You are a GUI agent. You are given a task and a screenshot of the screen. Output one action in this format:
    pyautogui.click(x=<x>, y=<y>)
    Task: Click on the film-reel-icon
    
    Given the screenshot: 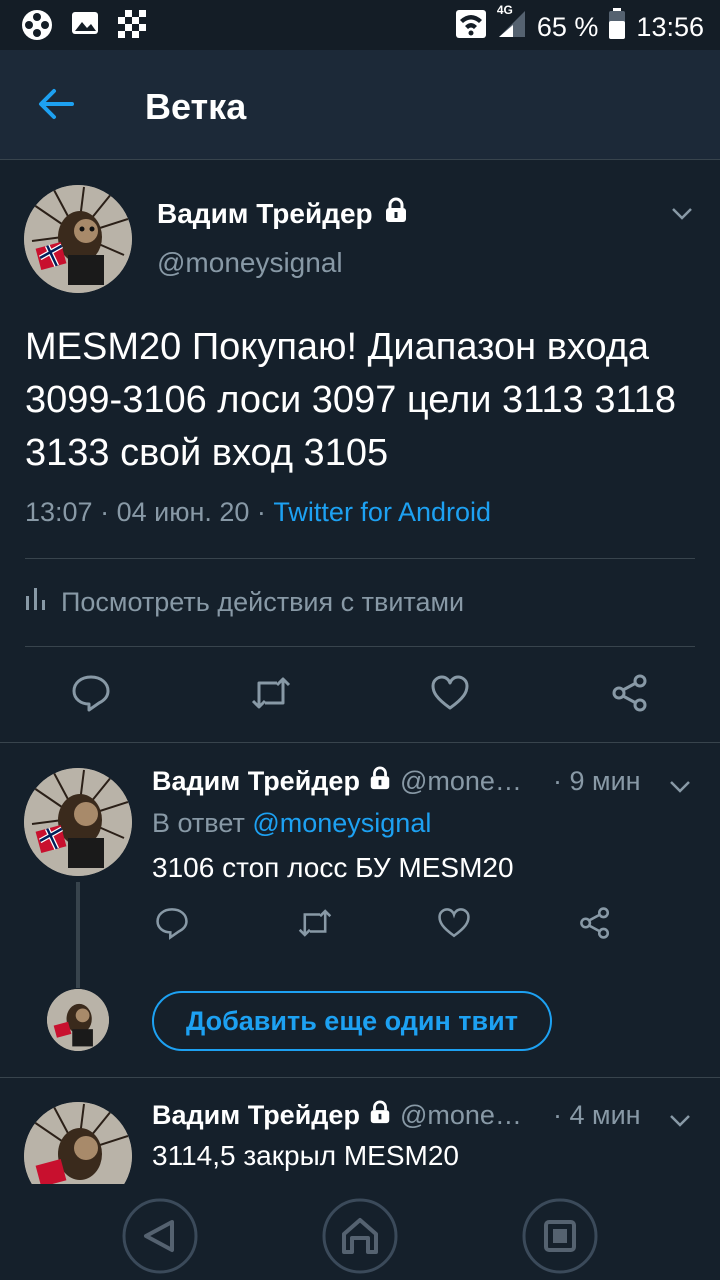 What is the action you would take?
    pyautogui.click(x=37, y=27)
    